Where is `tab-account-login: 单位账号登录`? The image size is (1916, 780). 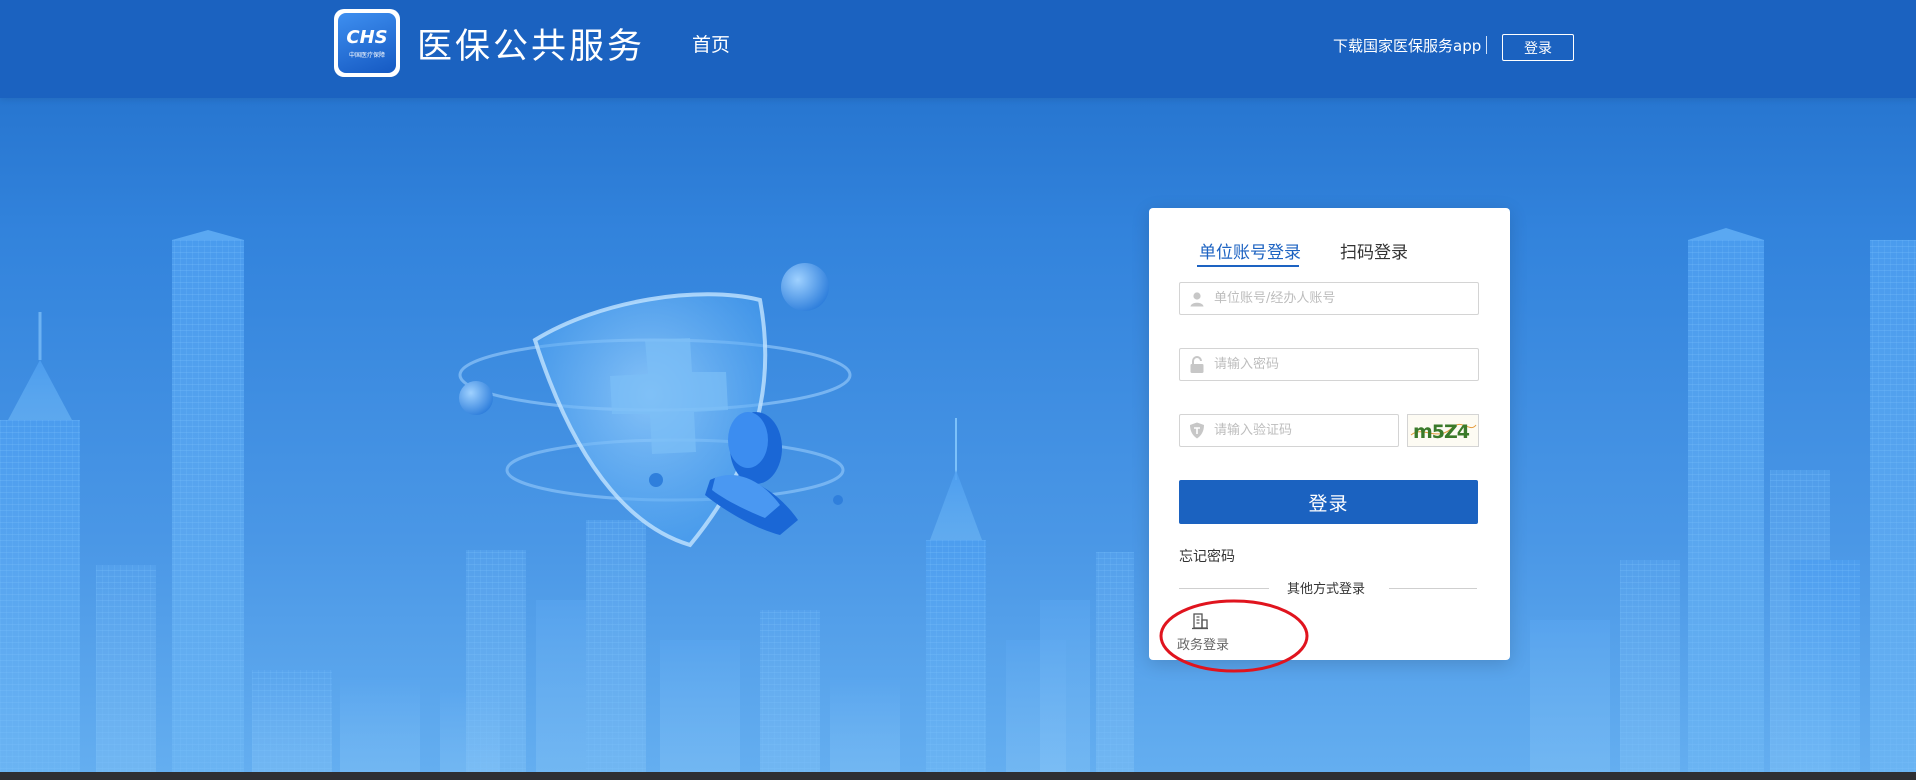 tab-account-login: 单位账号登录 is located at coordinates (1250, 250).